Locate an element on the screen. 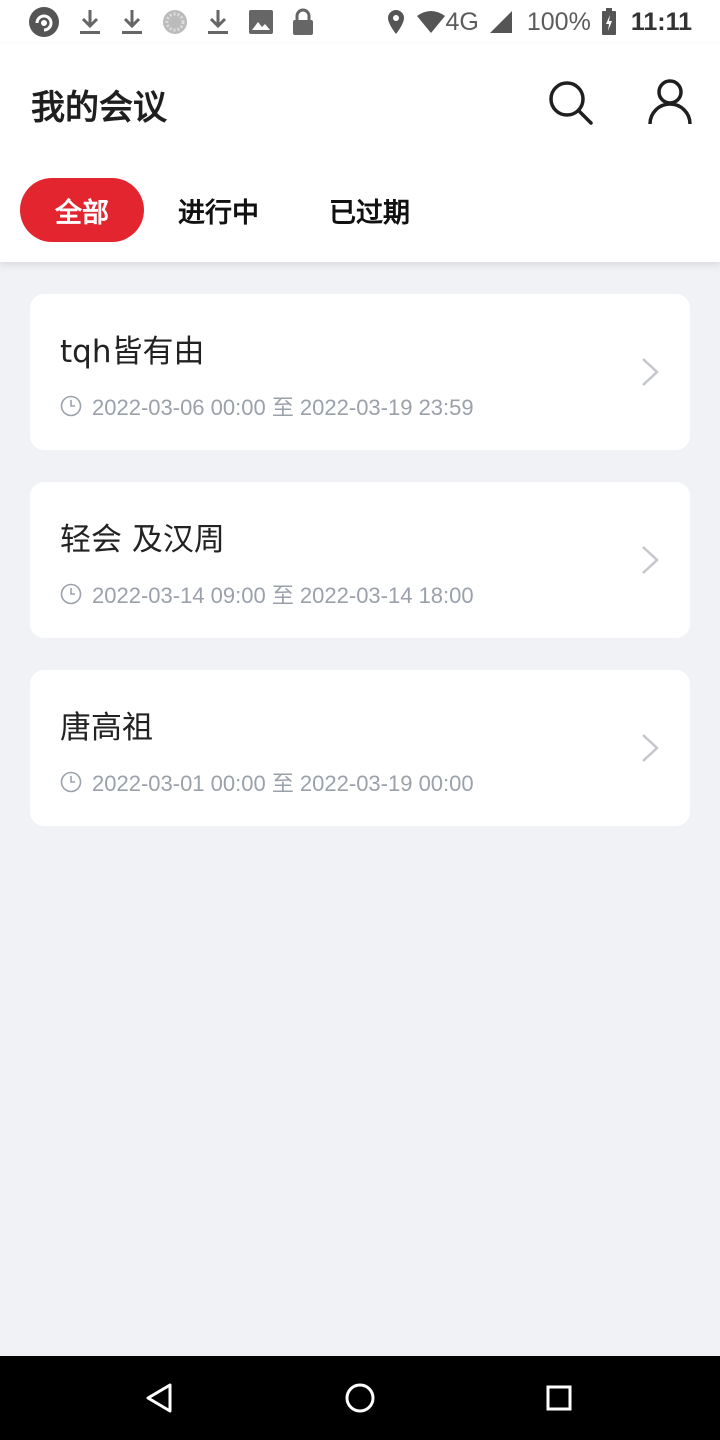  meeting-time: 2022-03-14 09:00 至 2022-03-14 18:00 is located at coordinates (283, 595).